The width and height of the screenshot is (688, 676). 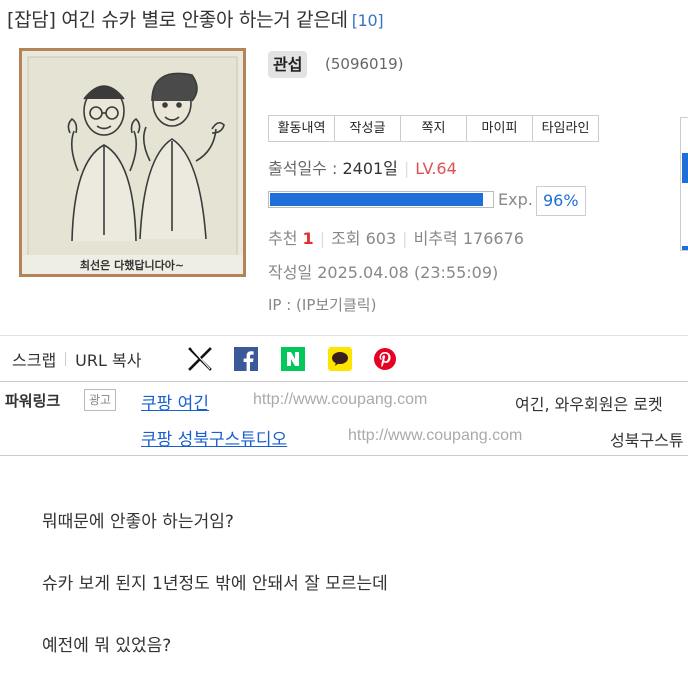 I want to click on exp-progress-fill, so click(x=377, y=199).